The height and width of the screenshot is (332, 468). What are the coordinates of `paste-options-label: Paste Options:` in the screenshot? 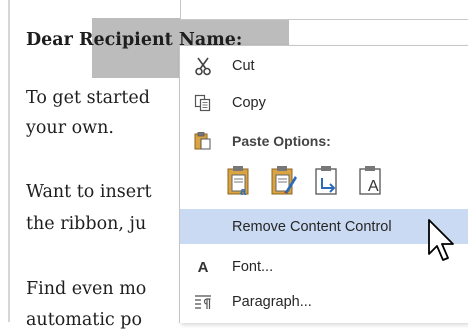 It's located at (281, 141).